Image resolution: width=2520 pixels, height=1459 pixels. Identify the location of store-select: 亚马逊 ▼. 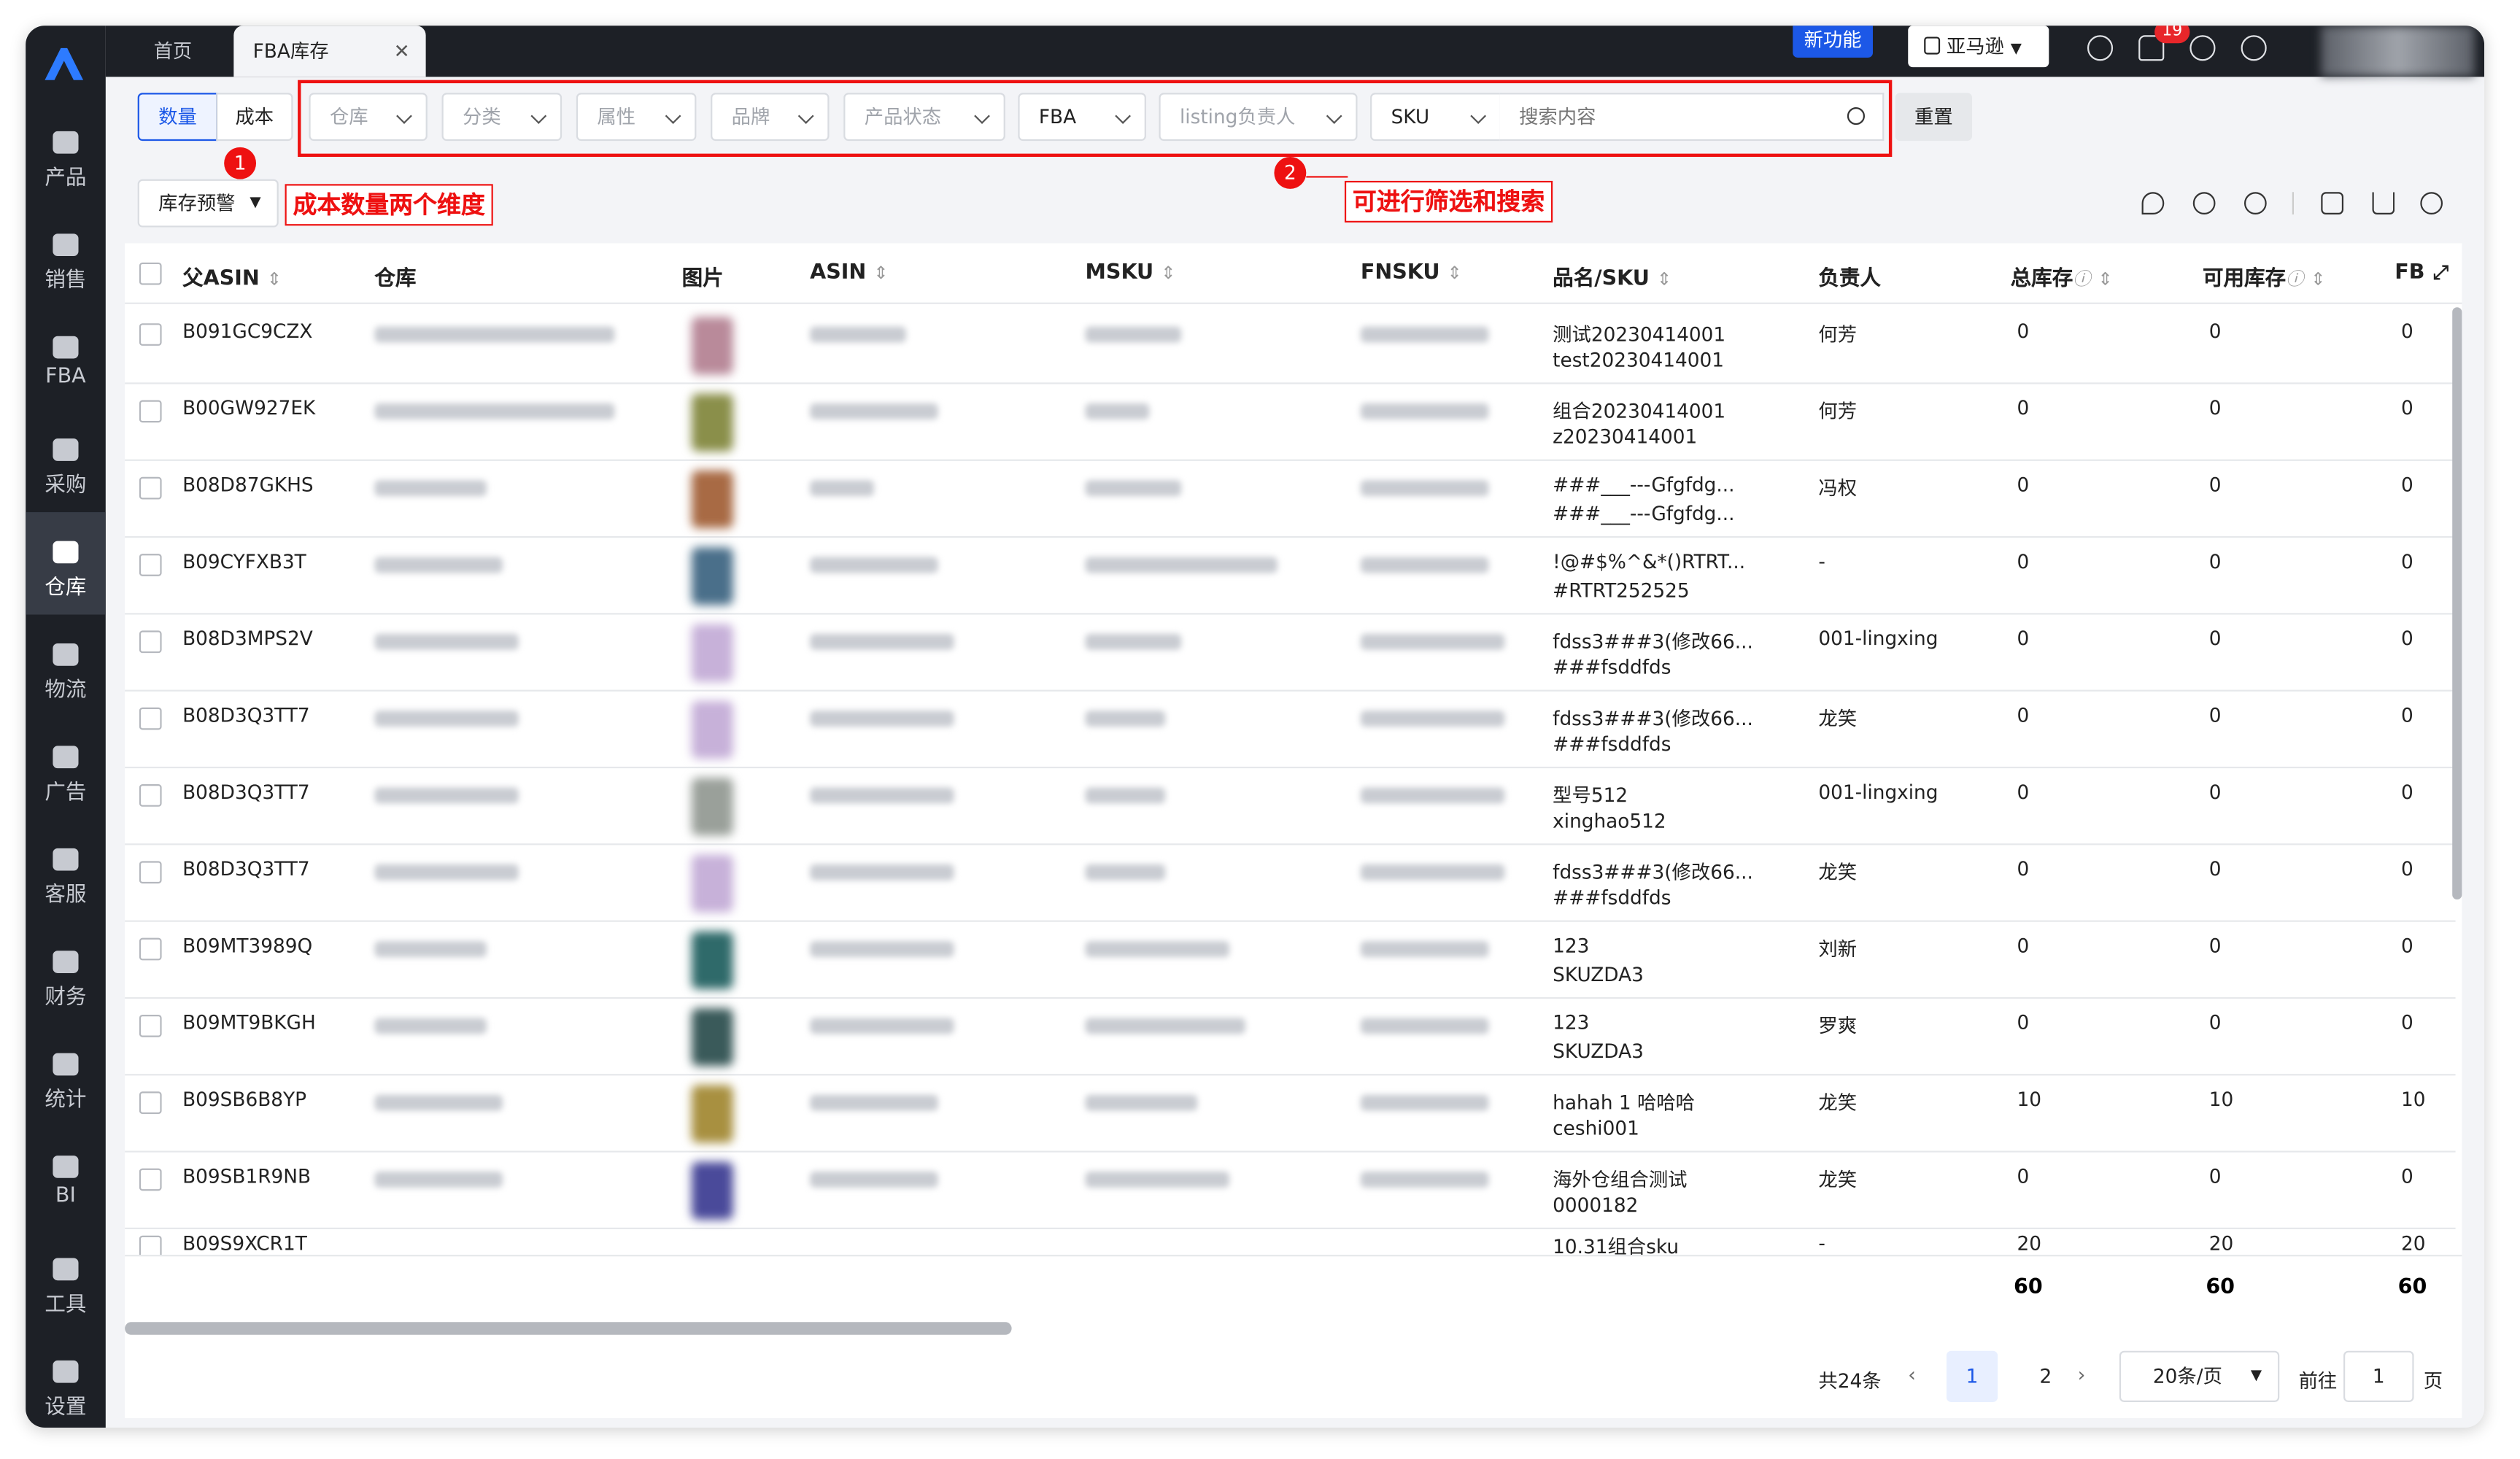
(1979, 47).